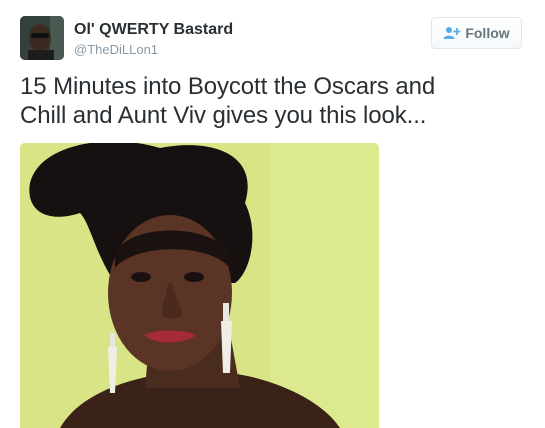 This screenshot has width=545, height=428. I want to click on avatar-photo-icon, so click(42, 38).